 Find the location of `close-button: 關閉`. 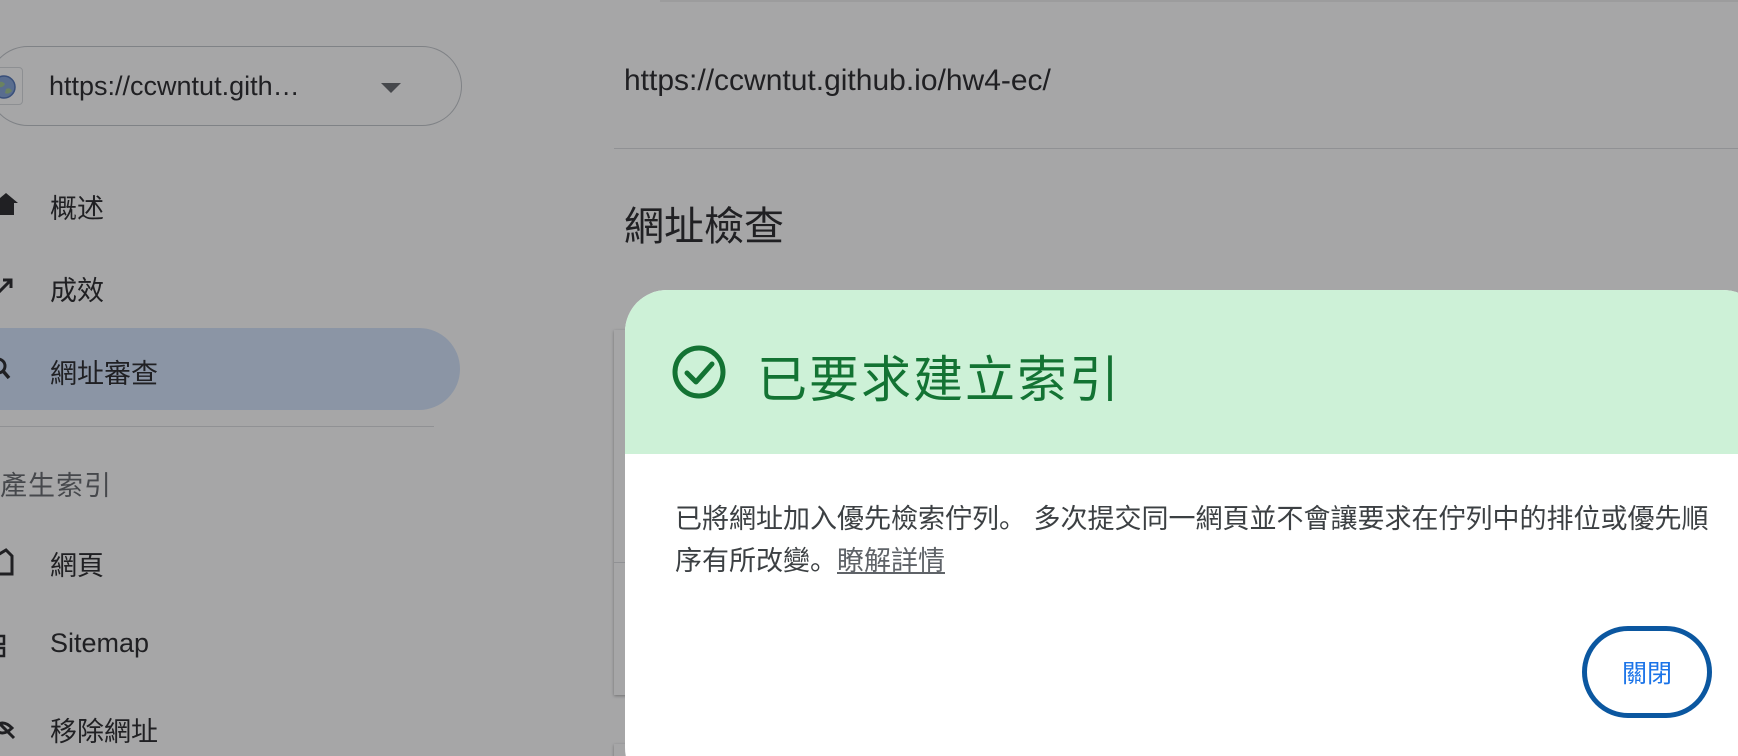

close-button: 關閉 is located at coordinates (1647, 672).